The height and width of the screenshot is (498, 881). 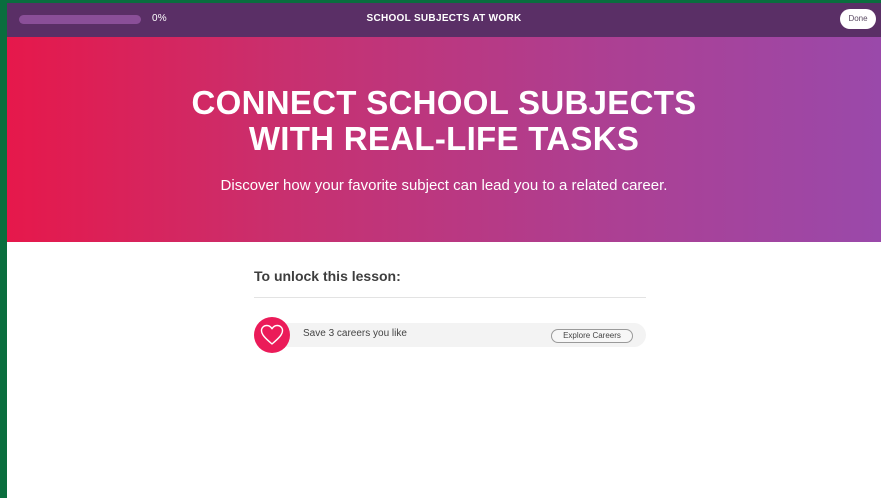 What do you see at coordinates (444, 102) in the screenshot?
I see `hero-title-line-1: CONNECT SCHOOL SUBJECTS` at bounding box center [444, 102].